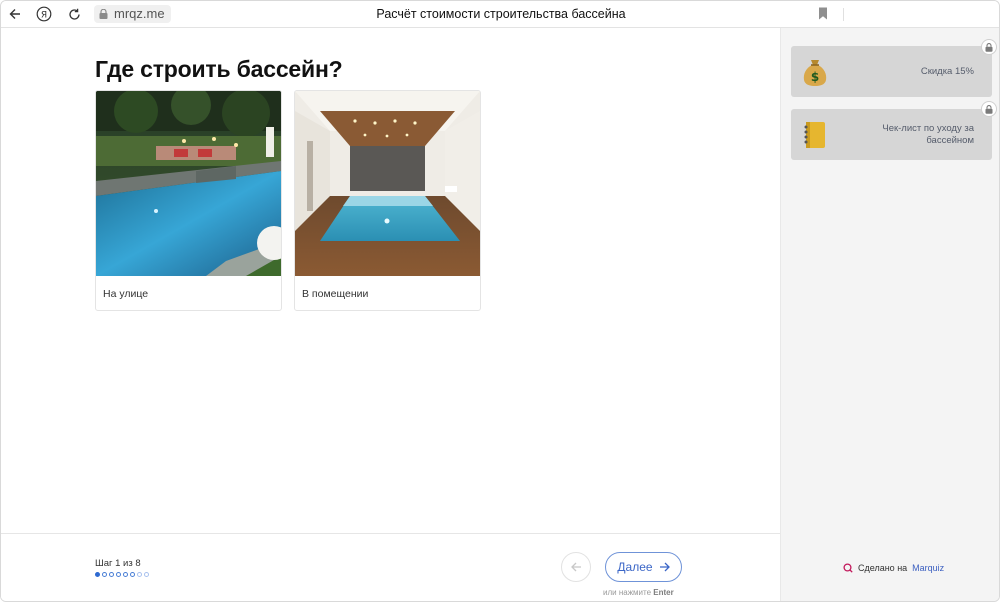  I want to click on option-label: В помещении, so click(335, 294).